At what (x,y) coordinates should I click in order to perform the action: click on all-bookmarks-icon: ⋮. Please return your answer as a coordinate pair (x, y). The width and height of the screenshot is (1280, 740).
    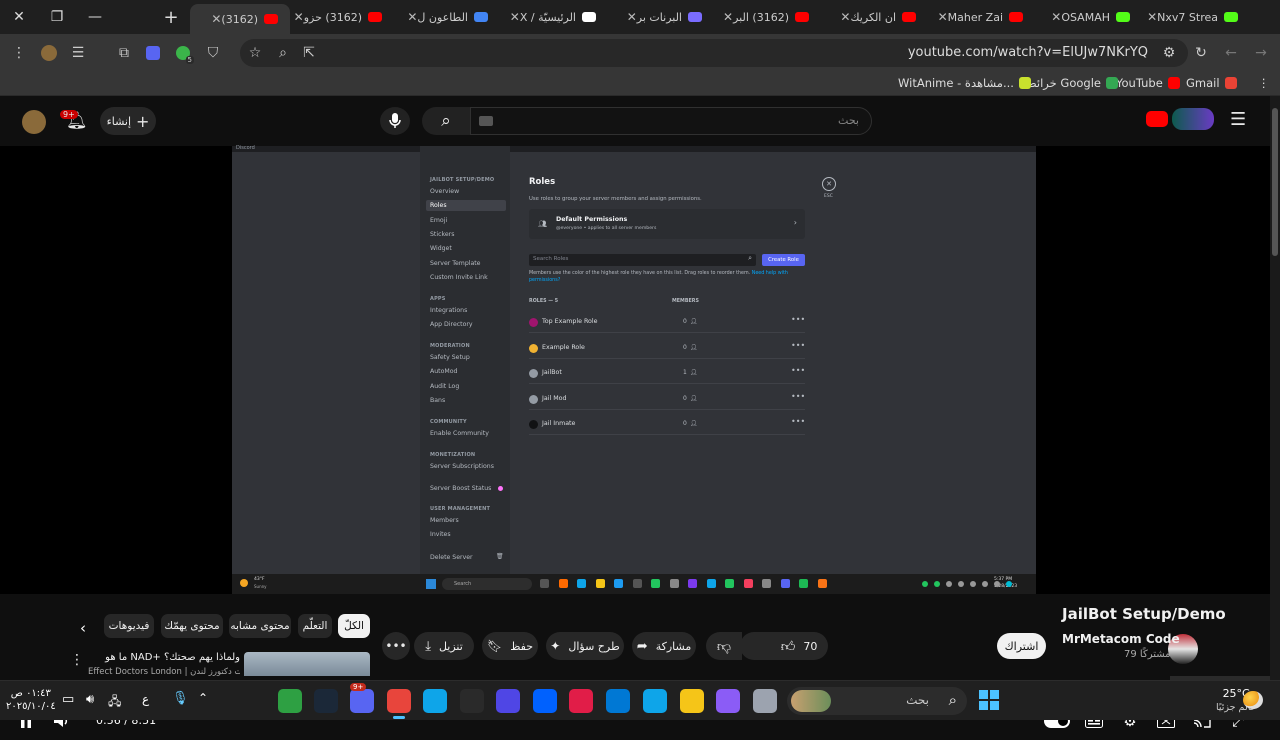
    Looking at the image, I should click on (1264, 83).